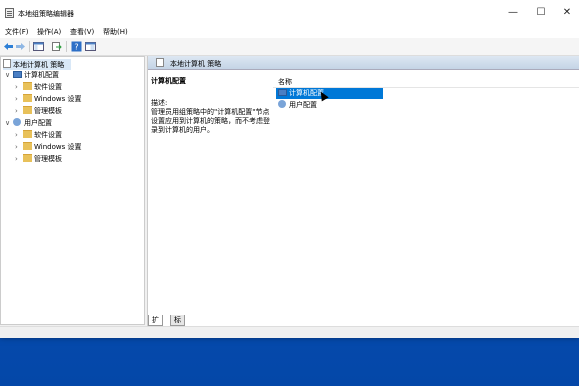 This screenshot has width=579, height=386. Describe the element at coordinates (363, 63) in the screenshot. I see `details-header: 本地计算机 策略` at that location.